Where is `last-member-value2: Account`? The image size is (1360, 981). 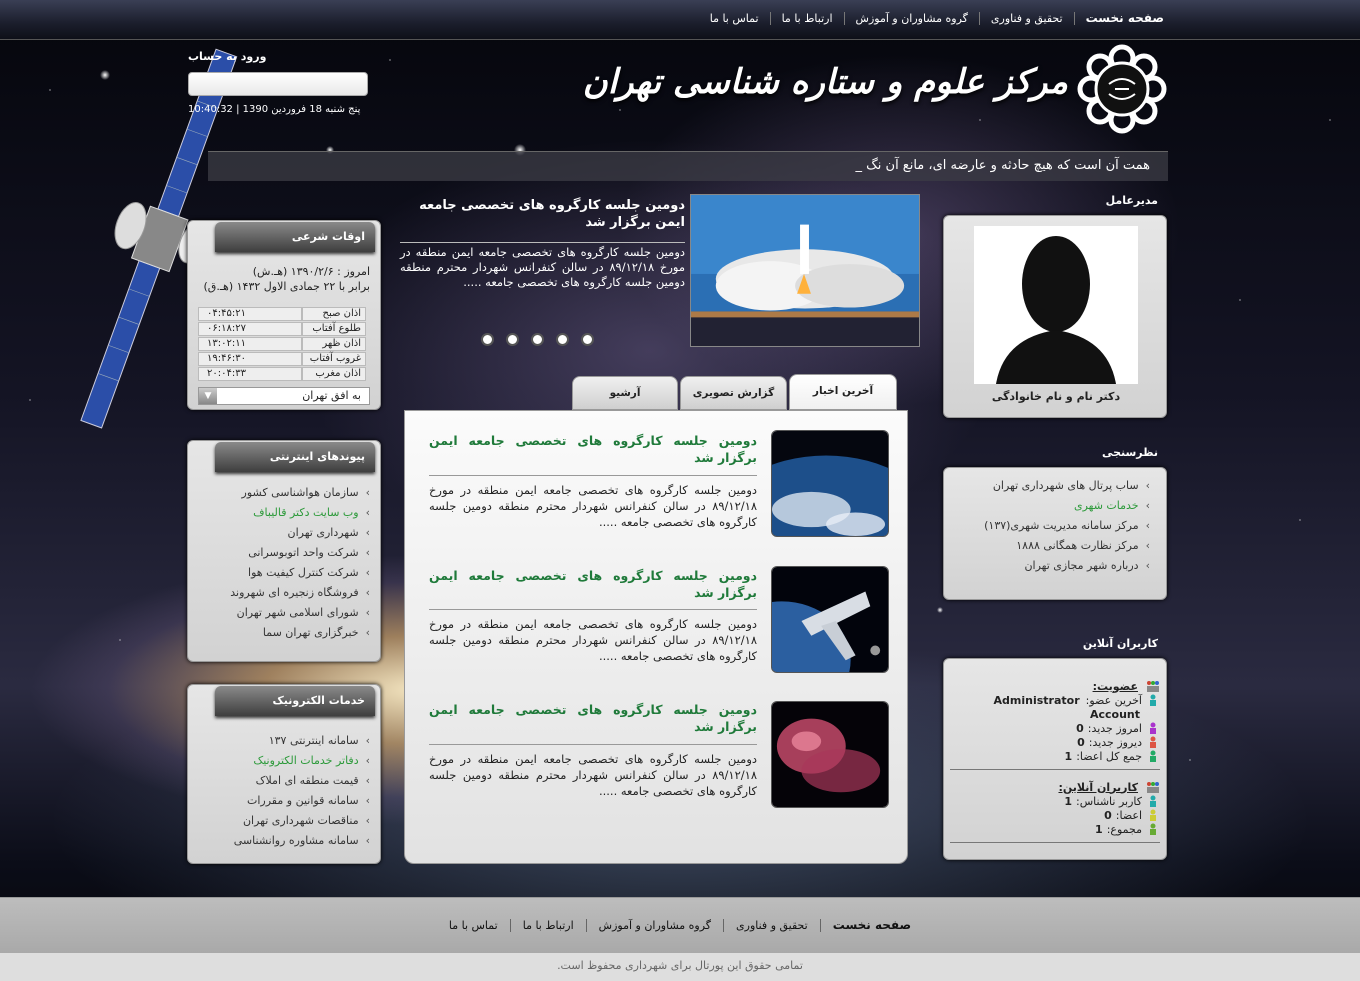
last-member-value2: Account is located at coordinates (1115, 714).